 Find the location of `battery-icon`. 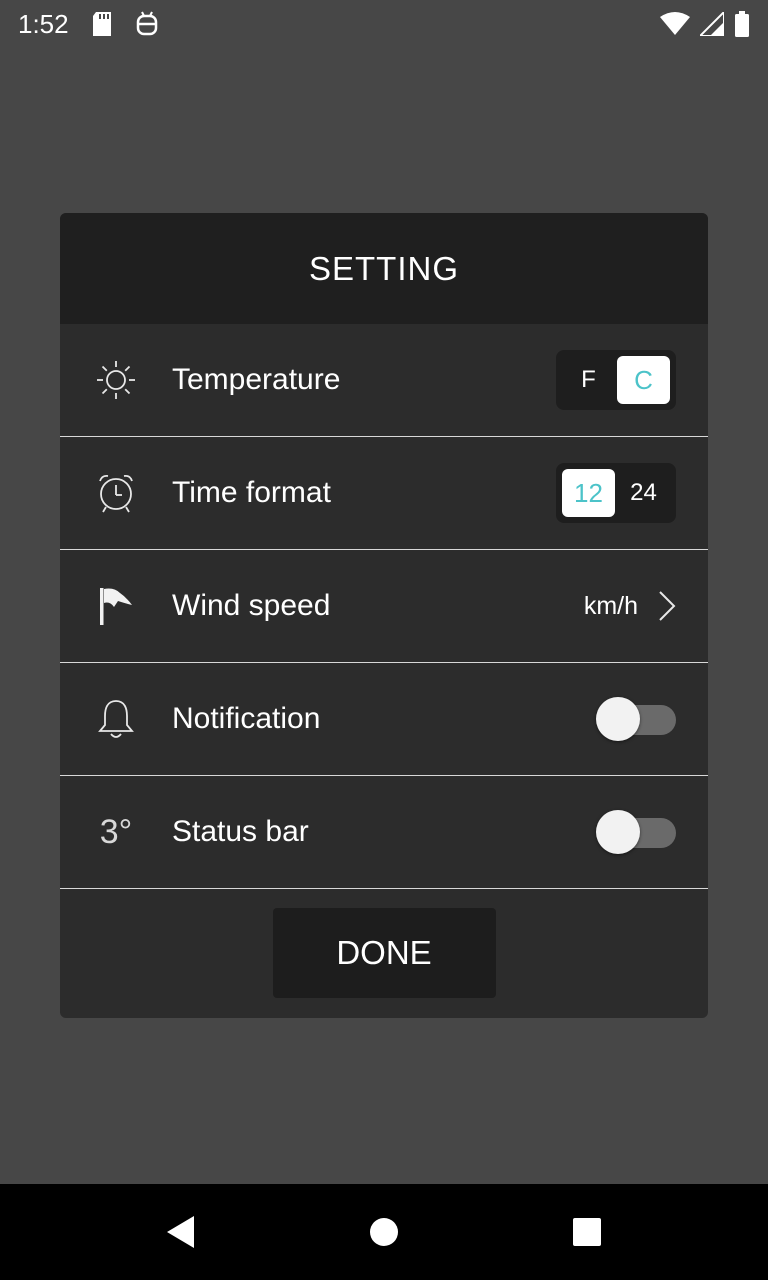

battery-icon is located at coordinates (742, 24).